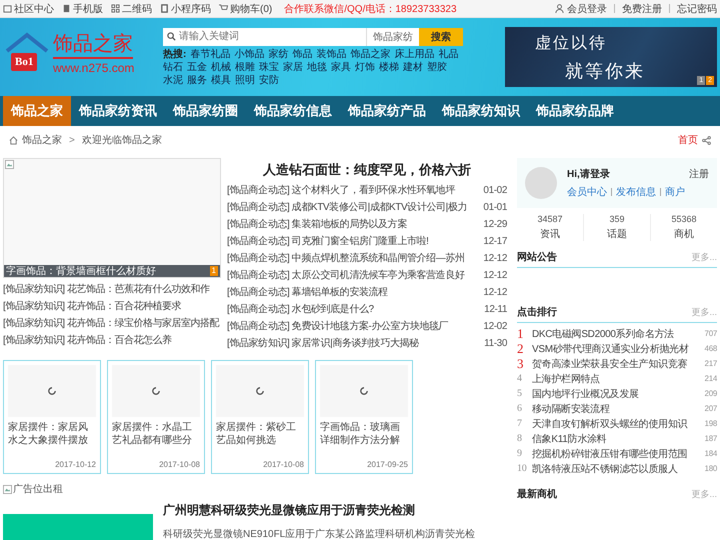 This screenshot has width=720, height=540. What do you see at coordinates (251, 9) in the screenshot?
I see `top-link: 购物车(0)` at bounding box center [251, 9].